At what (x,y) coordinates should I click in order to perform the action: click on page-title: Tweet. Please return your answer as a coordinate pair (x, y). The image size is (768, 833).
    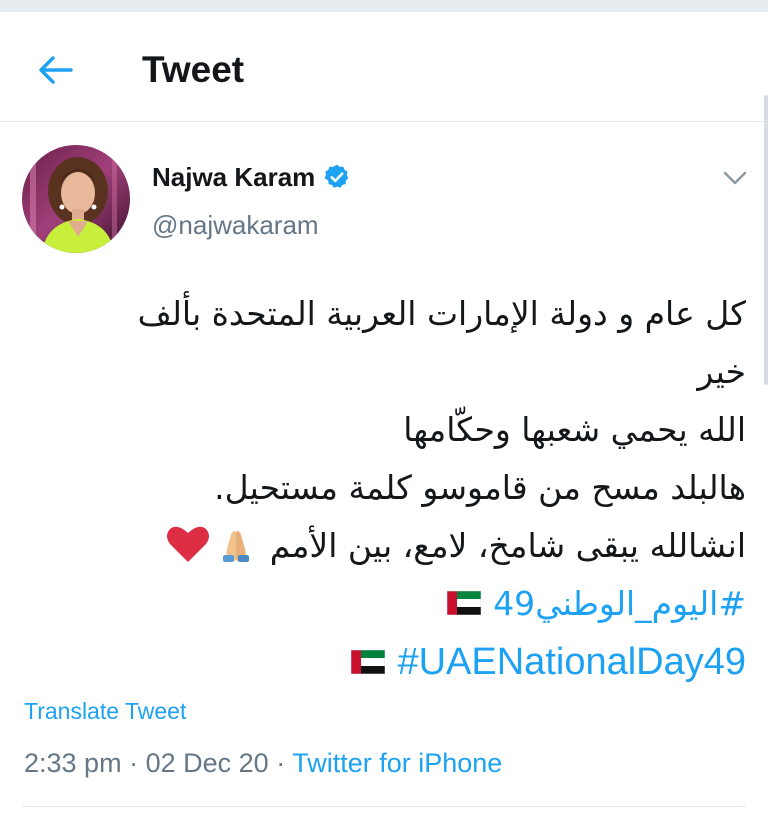
    Looking at the image, I should click on (193, 69).